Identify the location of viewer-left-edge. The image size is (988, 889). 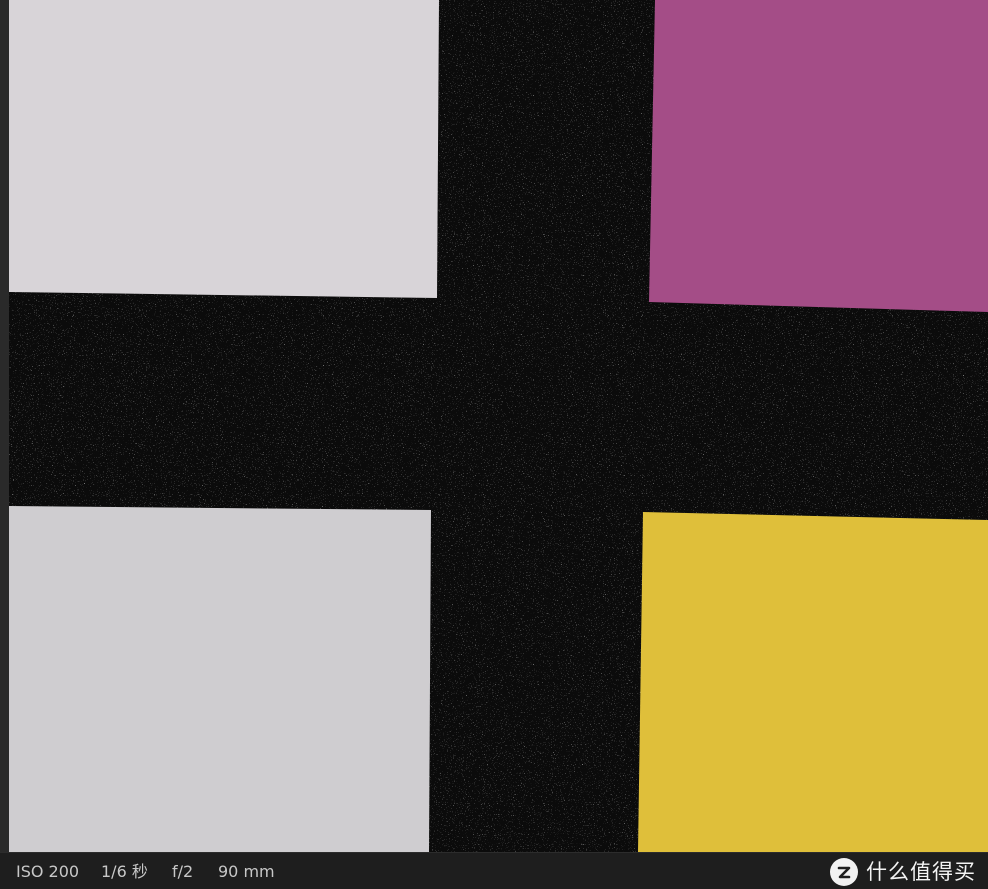
(4, 426).